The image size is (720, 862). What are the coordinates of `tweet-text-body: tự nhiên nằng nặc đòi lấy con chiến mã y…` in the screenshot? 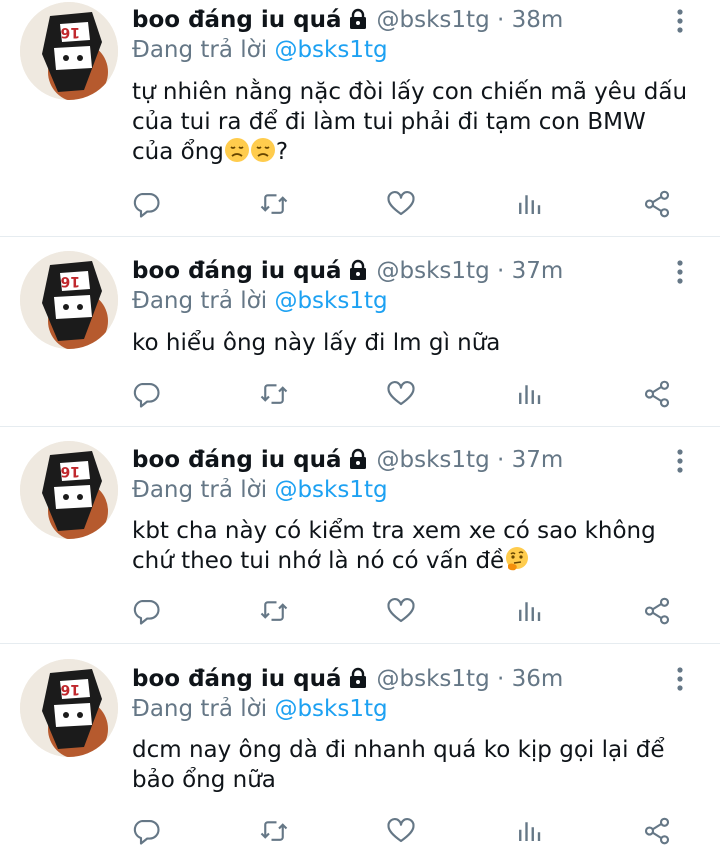 It's located at (410, 122).